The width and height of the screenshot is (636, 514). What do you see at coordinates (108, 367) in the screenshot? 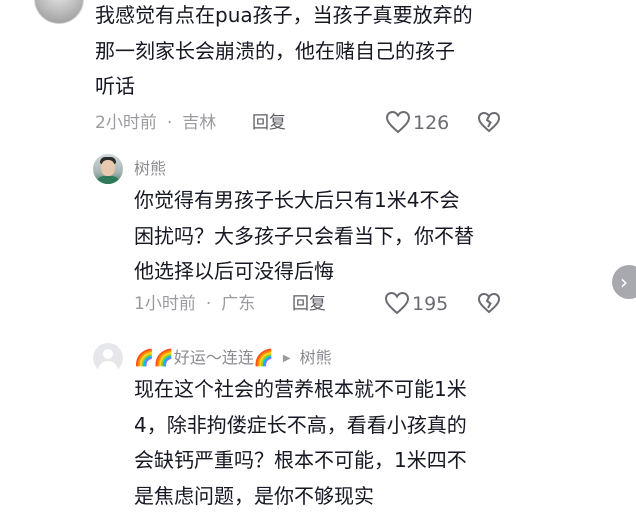
I see `avatar-body` at bounding box center [108, 367].